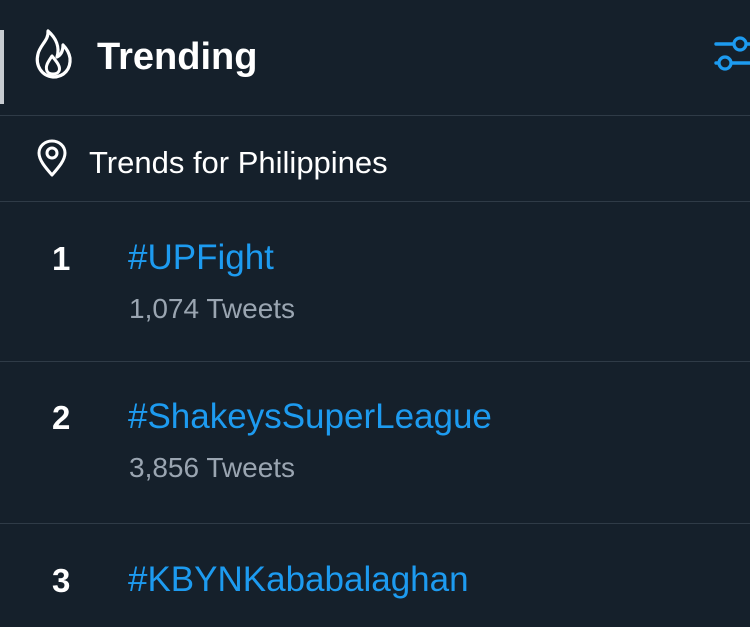  What do you see at coordinates (201, 258) in the screenshot?
I see `trend-hashtag-link: #UPFight` at bounding box center [201, 258].